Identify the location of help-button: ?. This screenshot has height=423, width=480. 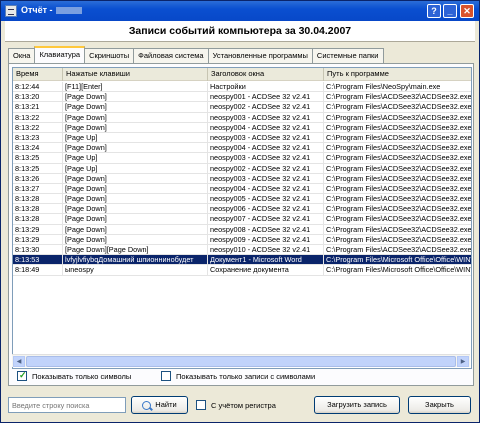
(434, 11).